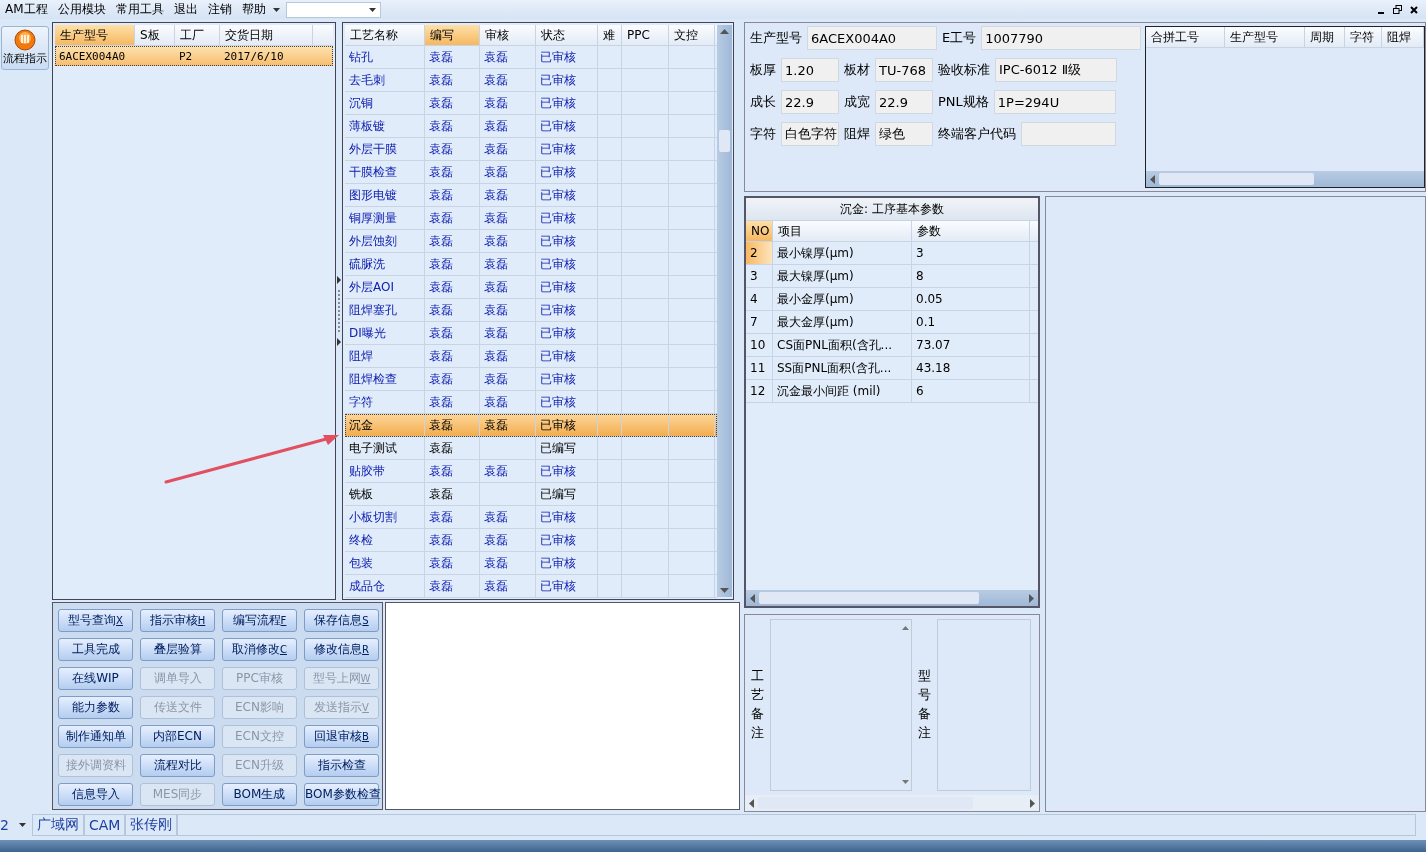 The height and width of the screenshot is (852, 1426). What do you see at coordinates (259, 620) in the screenshot?
I see `action-button: 编写流程F` at bounding box center [259, 620].